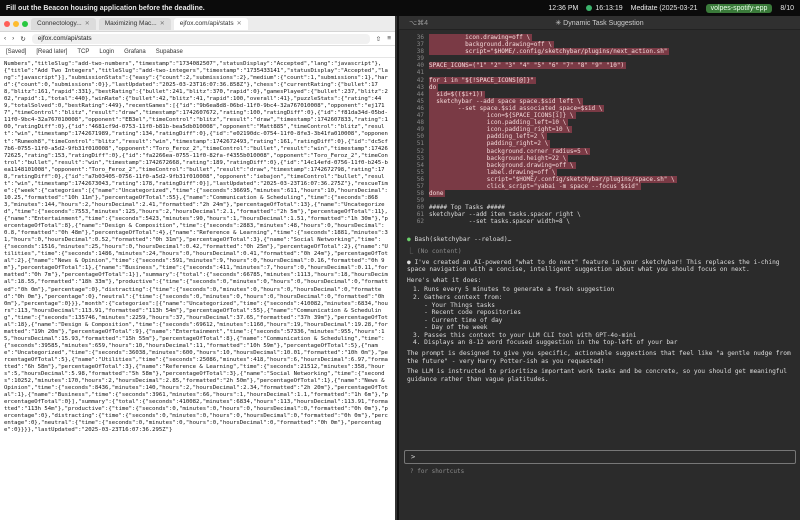  What do you see at coordinates (420, 73) in the screenshot?
I see `line-number: 41` at bounding box center [420, 73].